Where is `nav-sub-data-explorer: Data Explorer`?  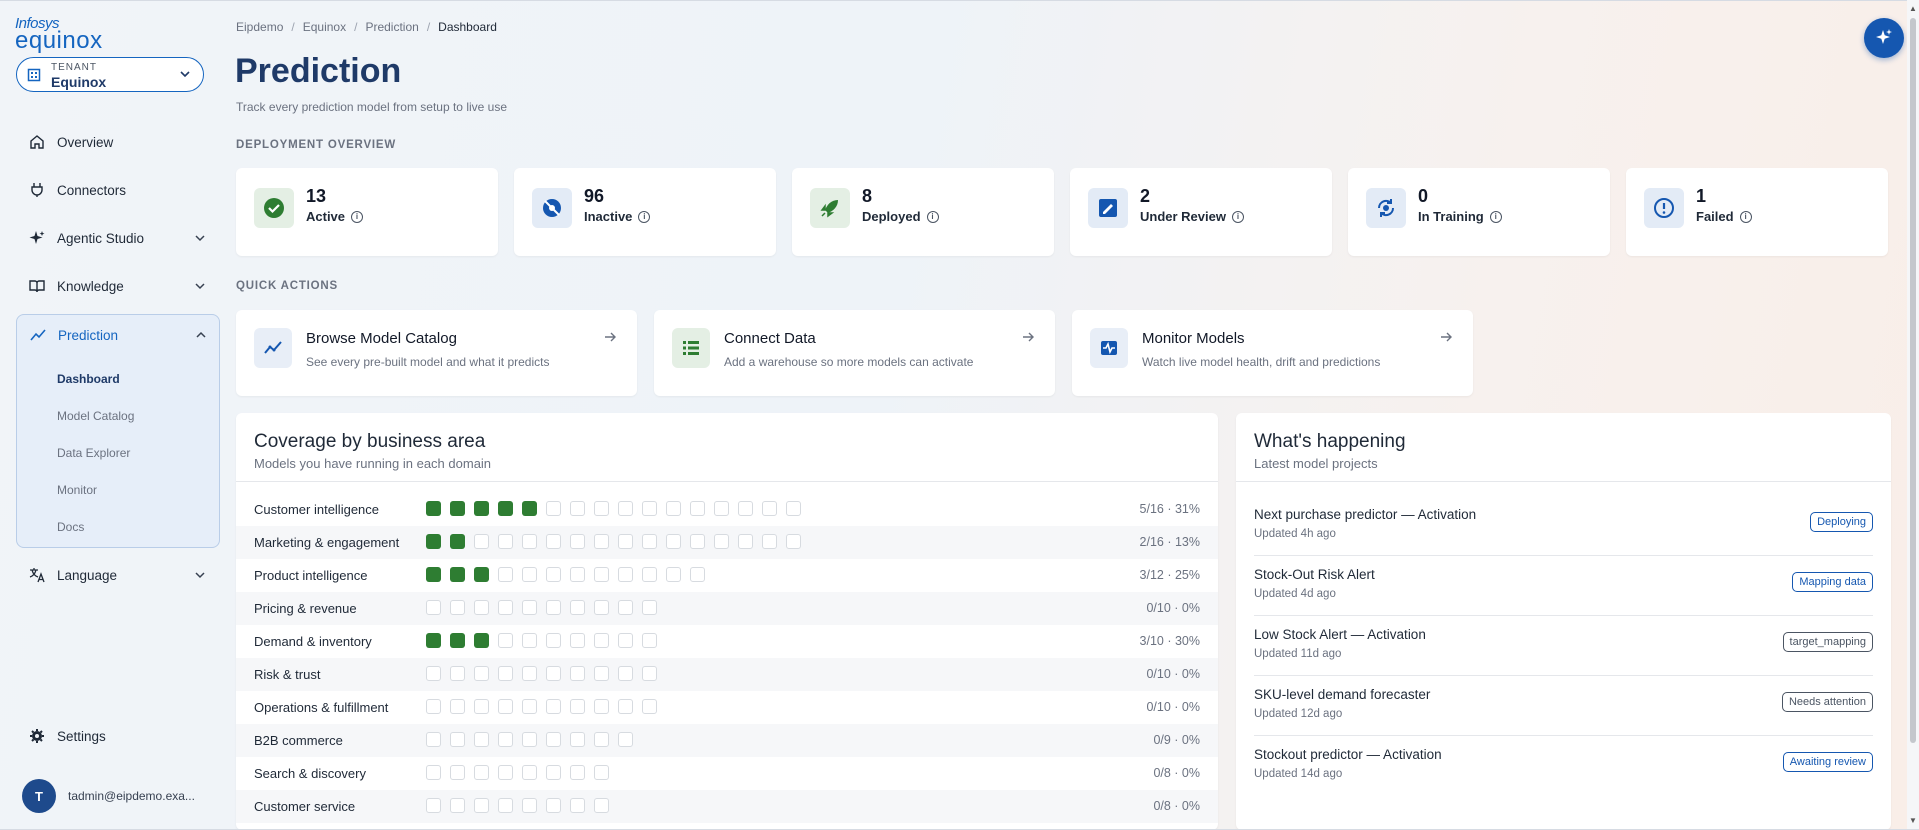 nav-sub-data-explorer: Data Explorer is located at coordinates (93, 453).